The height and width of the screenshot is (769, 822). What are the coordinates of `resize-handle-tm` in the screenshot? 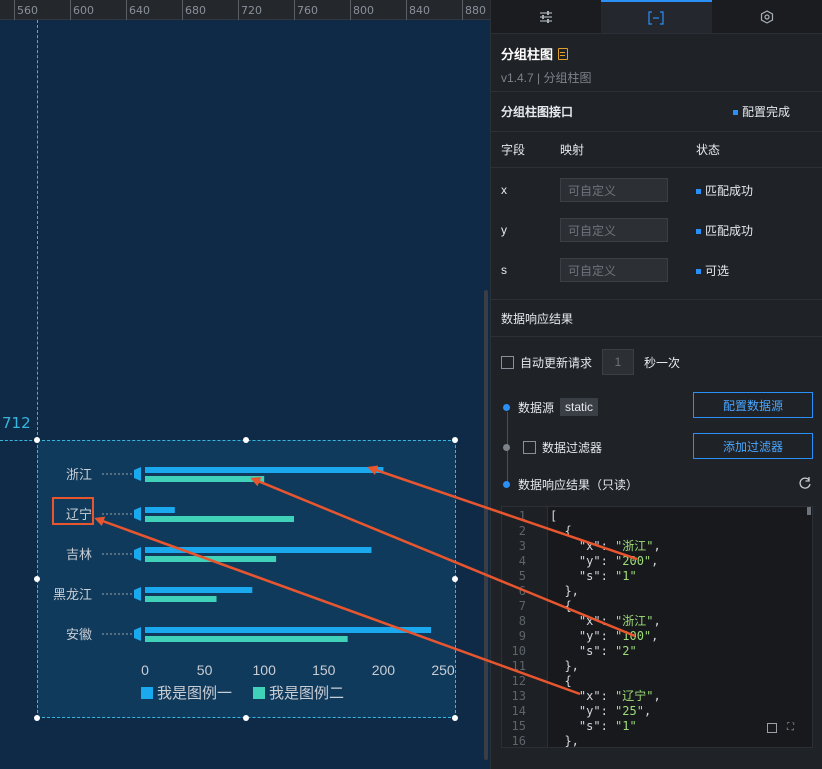 It's located at (246, 440).